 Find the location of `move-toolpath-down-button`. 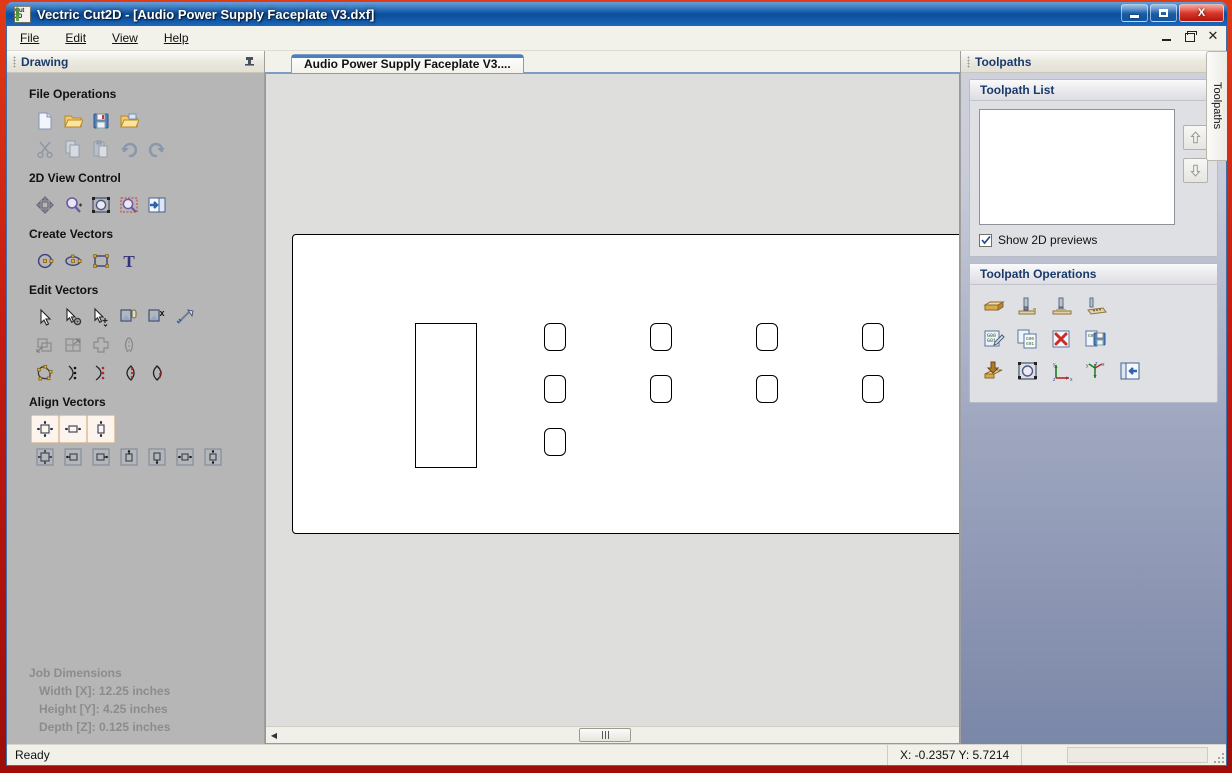

move-toolpath-down-button is located at coordinates (1195, 170).